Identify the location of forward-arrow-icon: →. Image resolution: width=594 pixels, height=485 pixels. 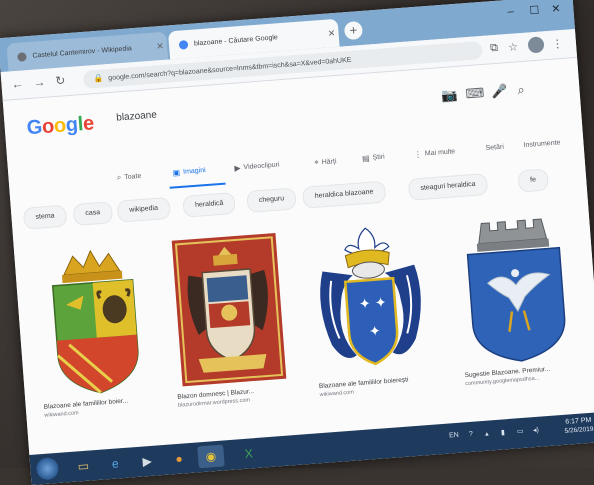
(39, 82).